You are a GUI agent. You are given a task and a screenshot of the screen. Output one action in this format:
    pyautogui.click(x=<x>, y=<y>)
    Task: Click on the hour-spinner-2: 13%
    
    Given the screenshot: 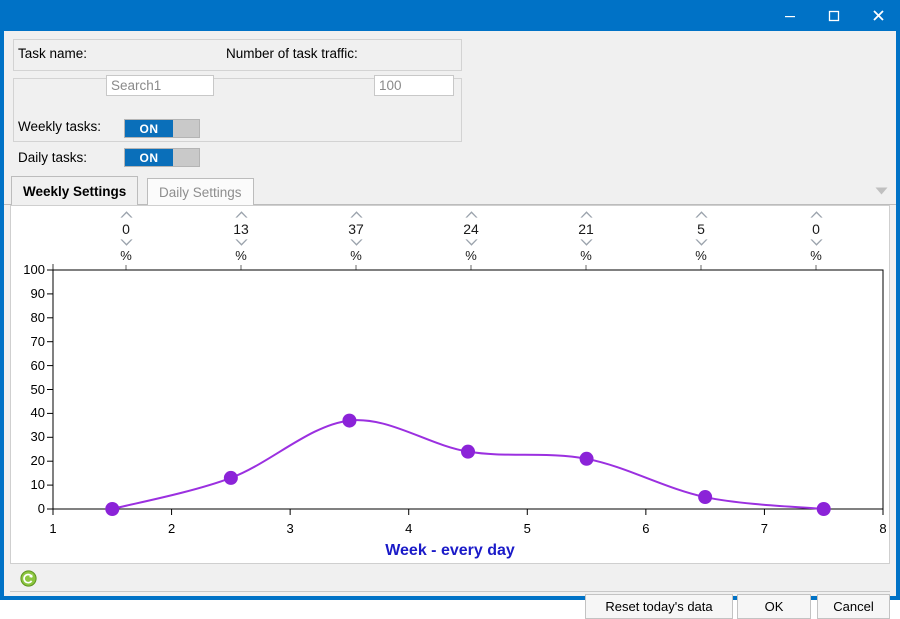 What is the action you would take?
    pyautogui.click(x=241, y=236)
    